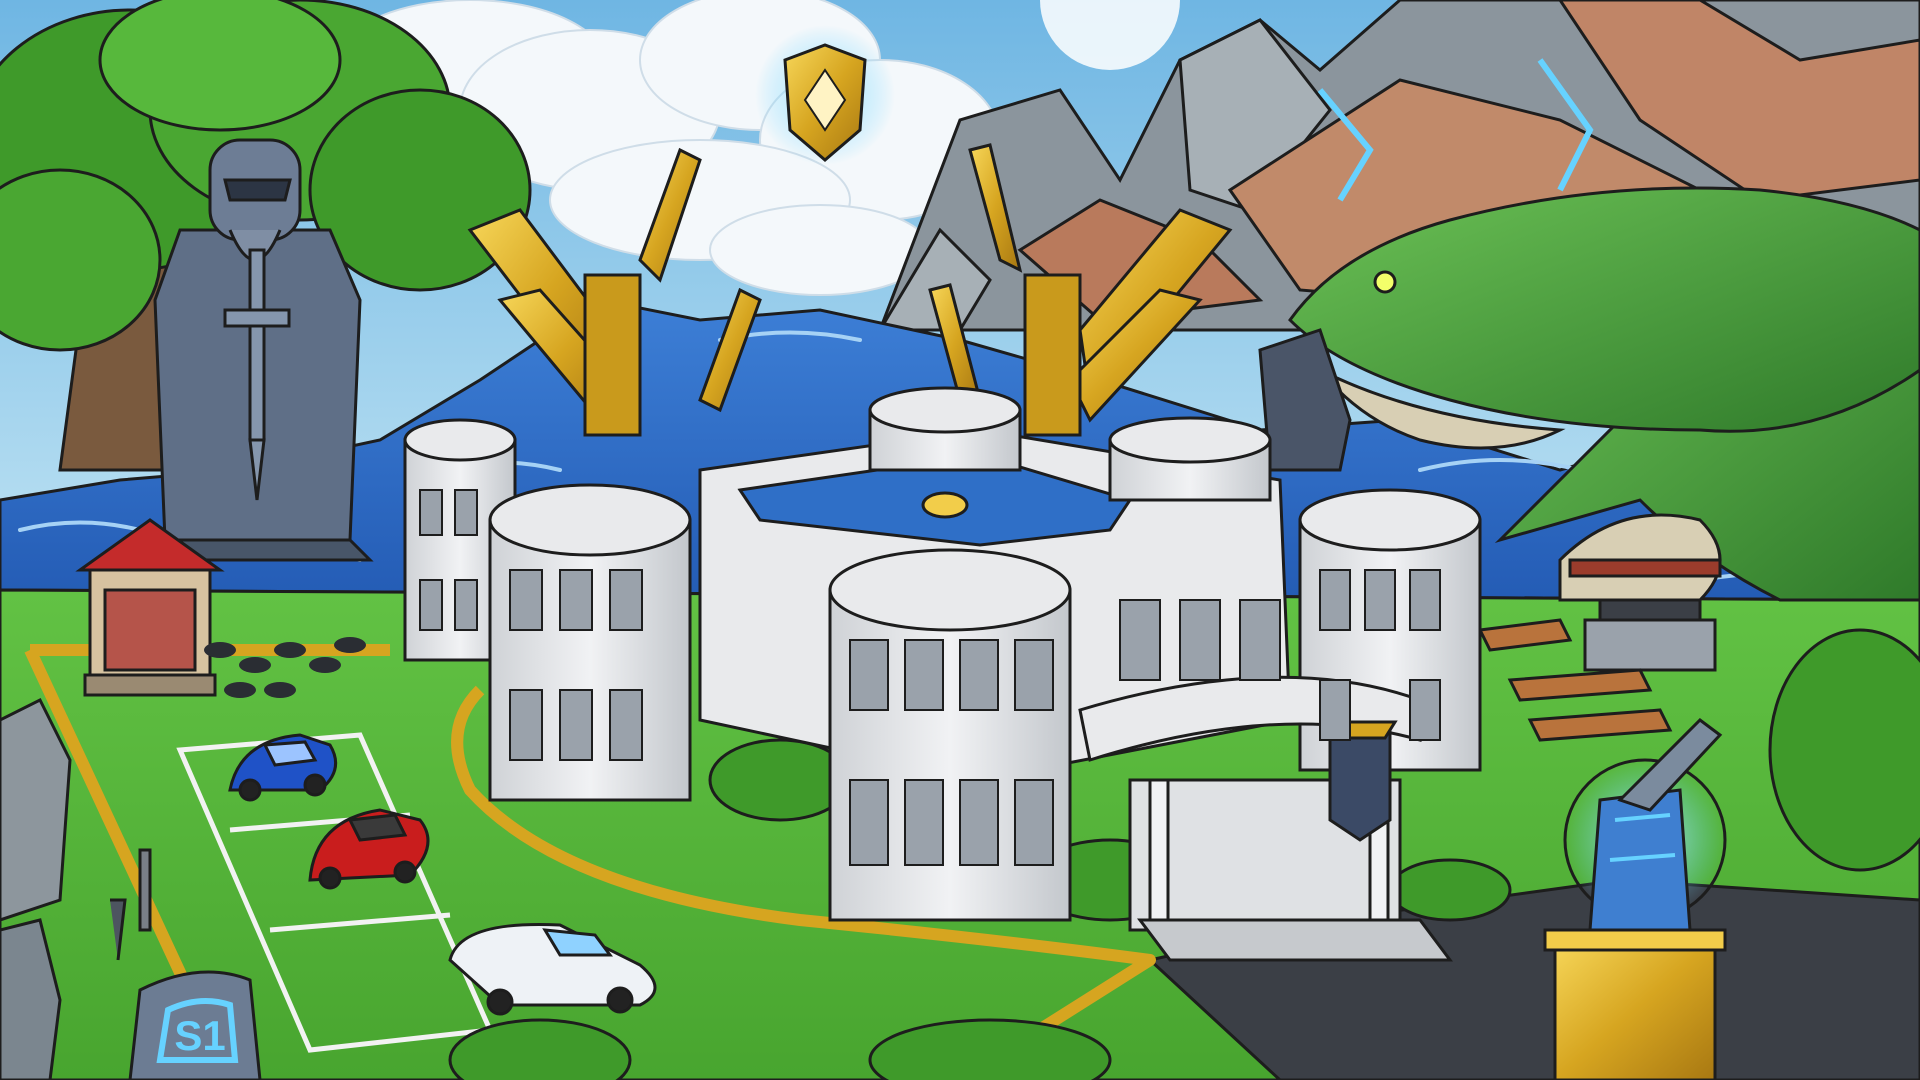 This screenshot has height=1080, width=1920. Describe the element at coordinates (199, 1035) in the screenshot. I see `rune-stone-glyph: S1` at that location.